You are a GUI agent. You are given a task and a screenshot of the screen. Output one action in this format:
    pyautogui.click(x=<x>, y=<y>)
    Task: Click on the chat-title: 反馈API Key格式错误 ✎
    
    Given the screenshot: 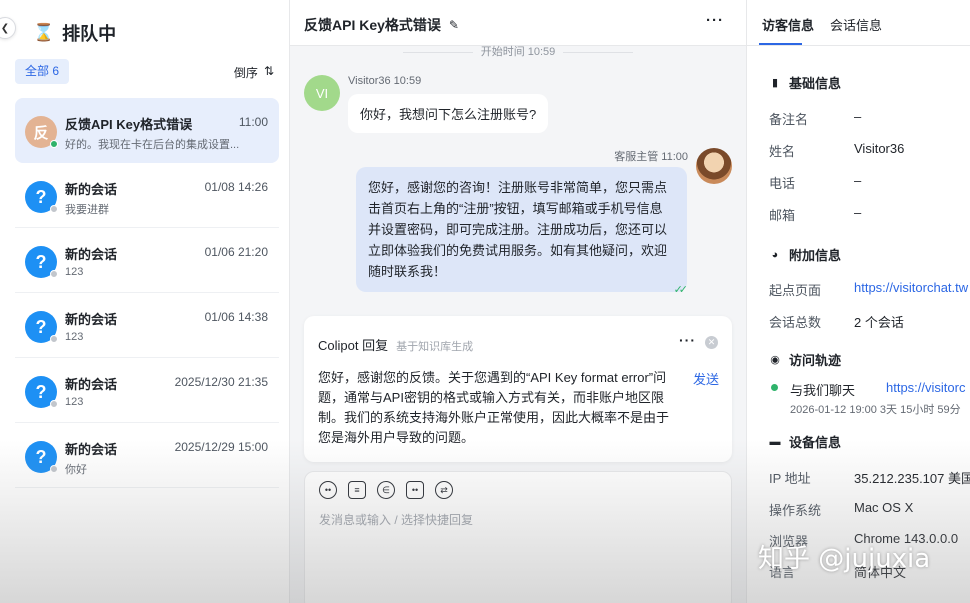 What is the action you would take?
    pyautogui.click(x=381, y=25)
    